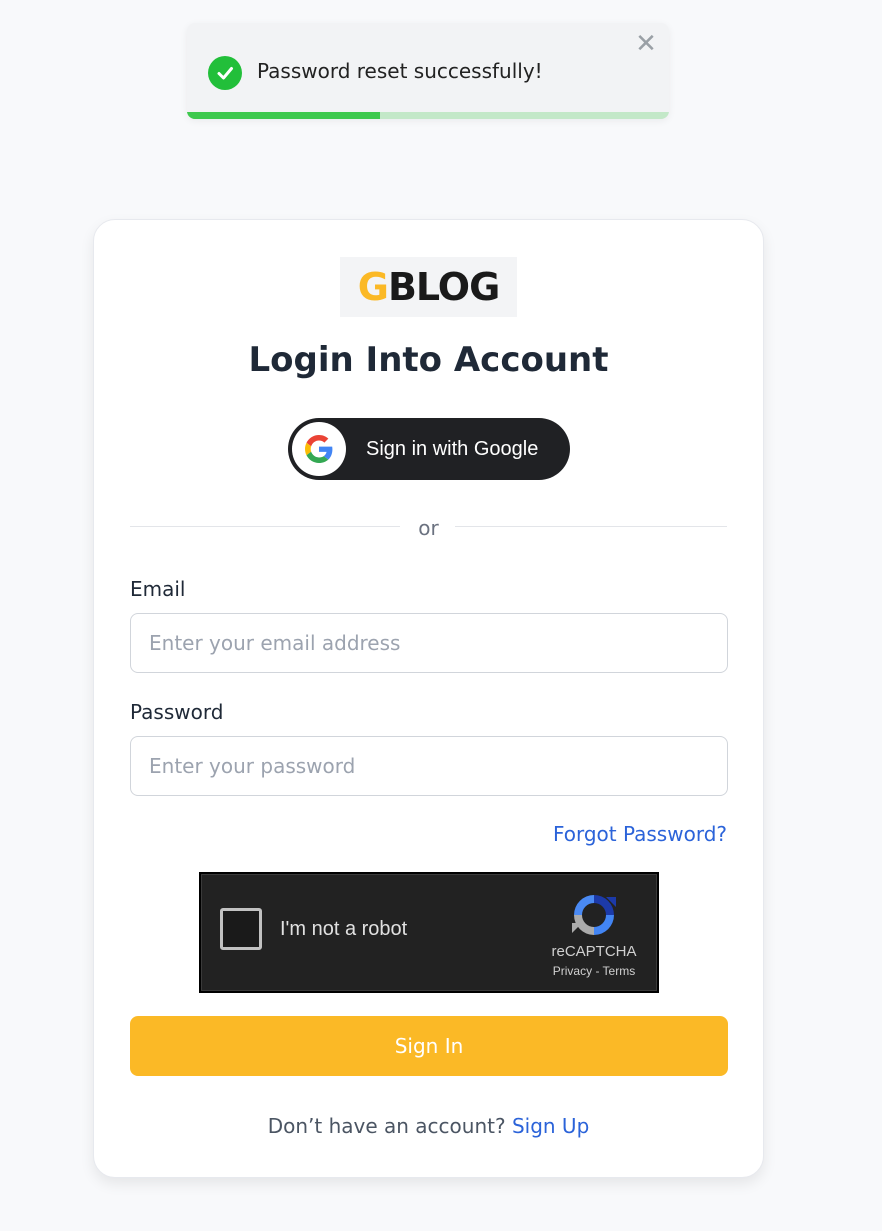  What do you see at coordinates (225, 73) in the screenshot?
I see `check-circle-icon` at bounding box center [225, 73].